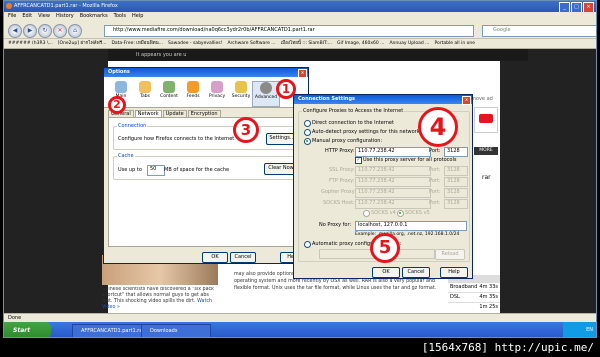 The width and height of the screenshot is (600, 357). What do you see at coordinates (307, 244) in the screenshot?
I see `auto-config-radio` at bounding box center [307, 244].